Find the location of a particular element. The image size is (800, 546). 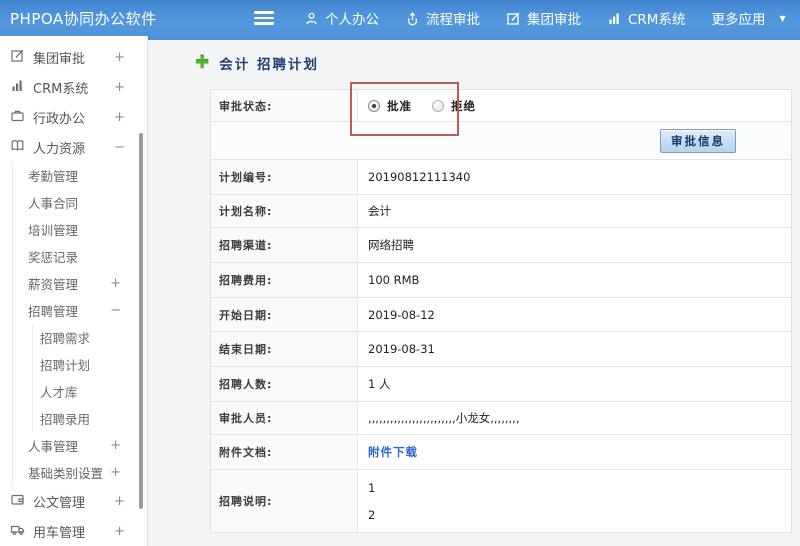

nav-crm-system: CRM系统 is located at coordinates (646, 18).